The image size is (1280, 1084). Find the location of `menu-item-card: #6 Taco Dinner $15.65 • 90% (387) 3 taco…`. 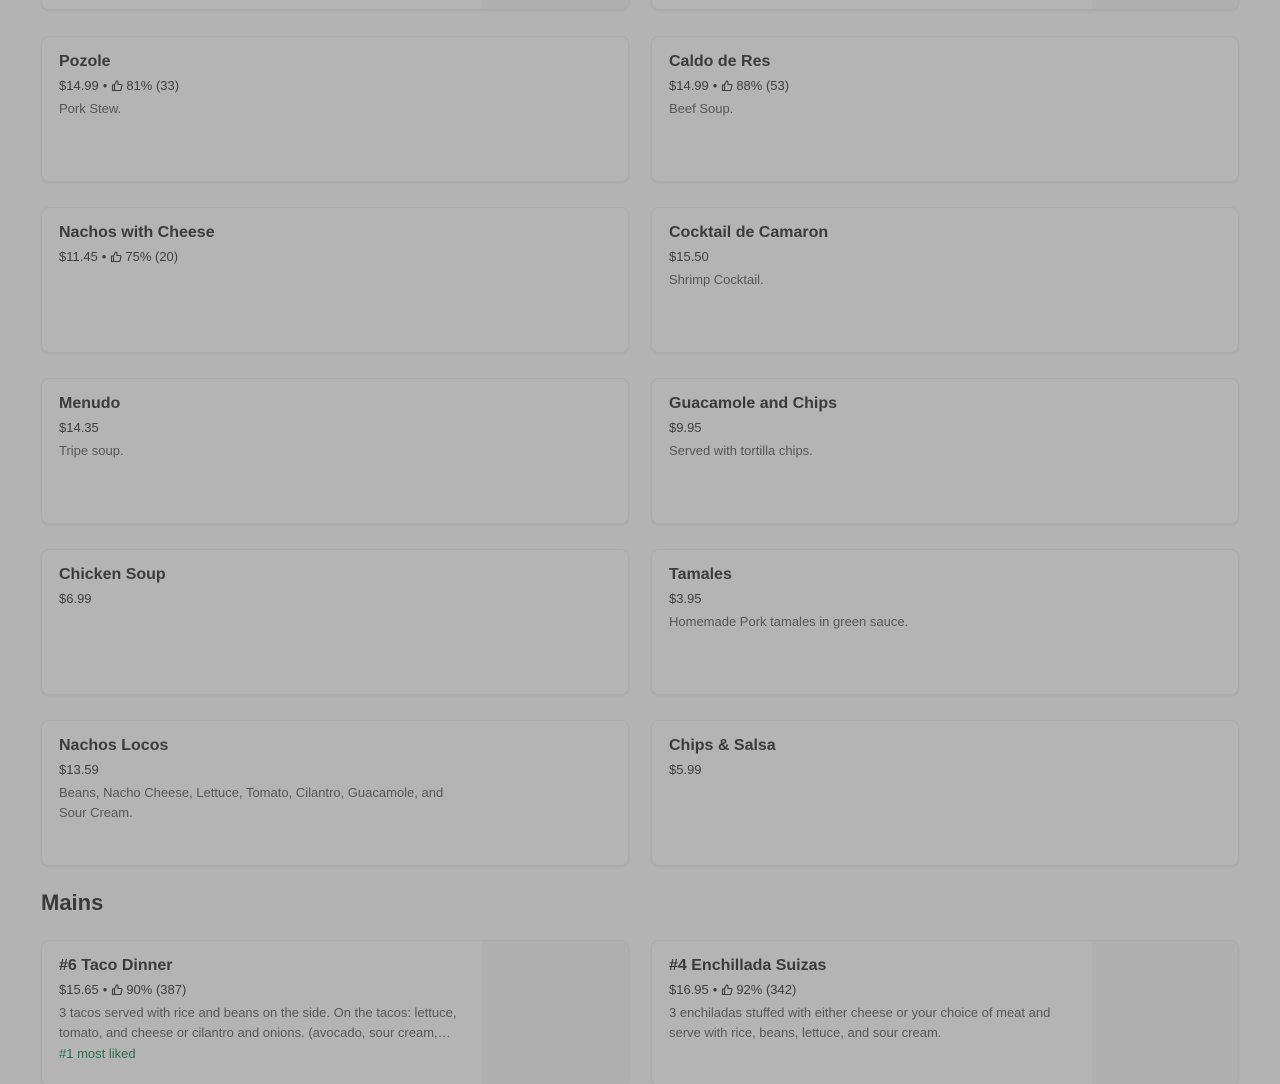

menu-item-card: #6 Taco Dinner $15.65 • 90% (387) 3 taco… is located at coordinates (335, 1012).